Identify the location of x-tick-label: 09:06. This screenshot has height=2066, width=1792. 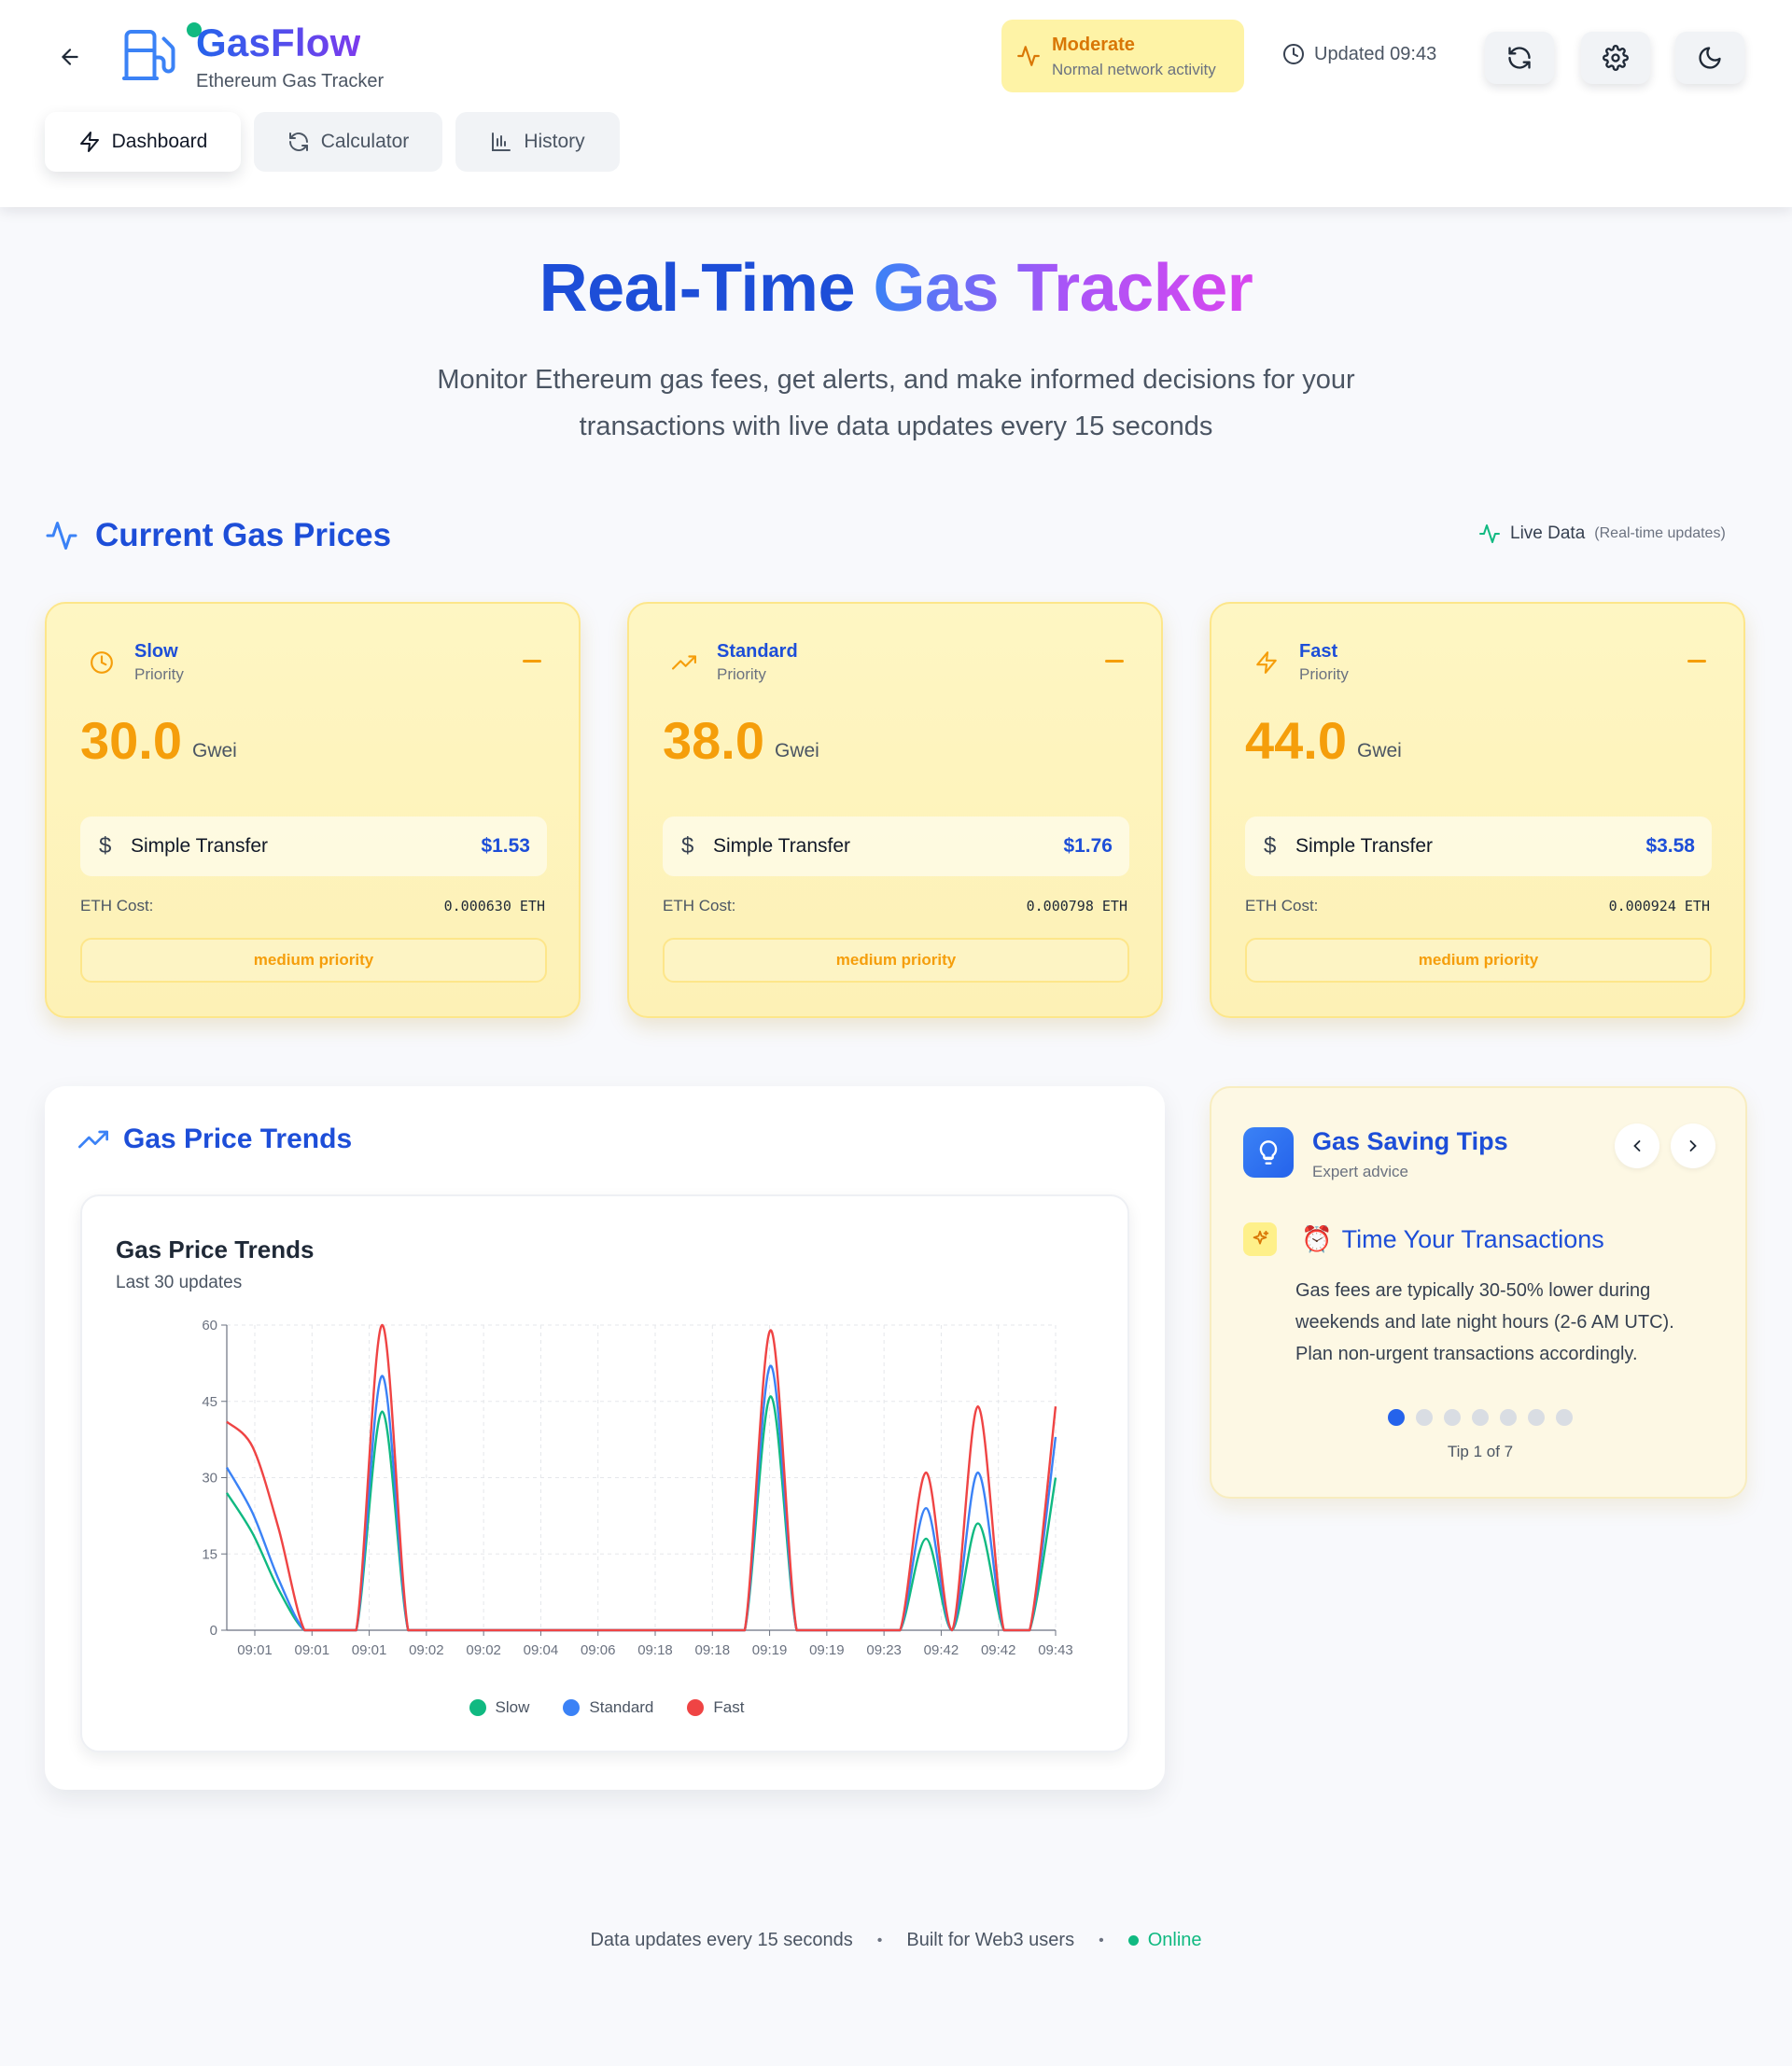
(598, 1650).